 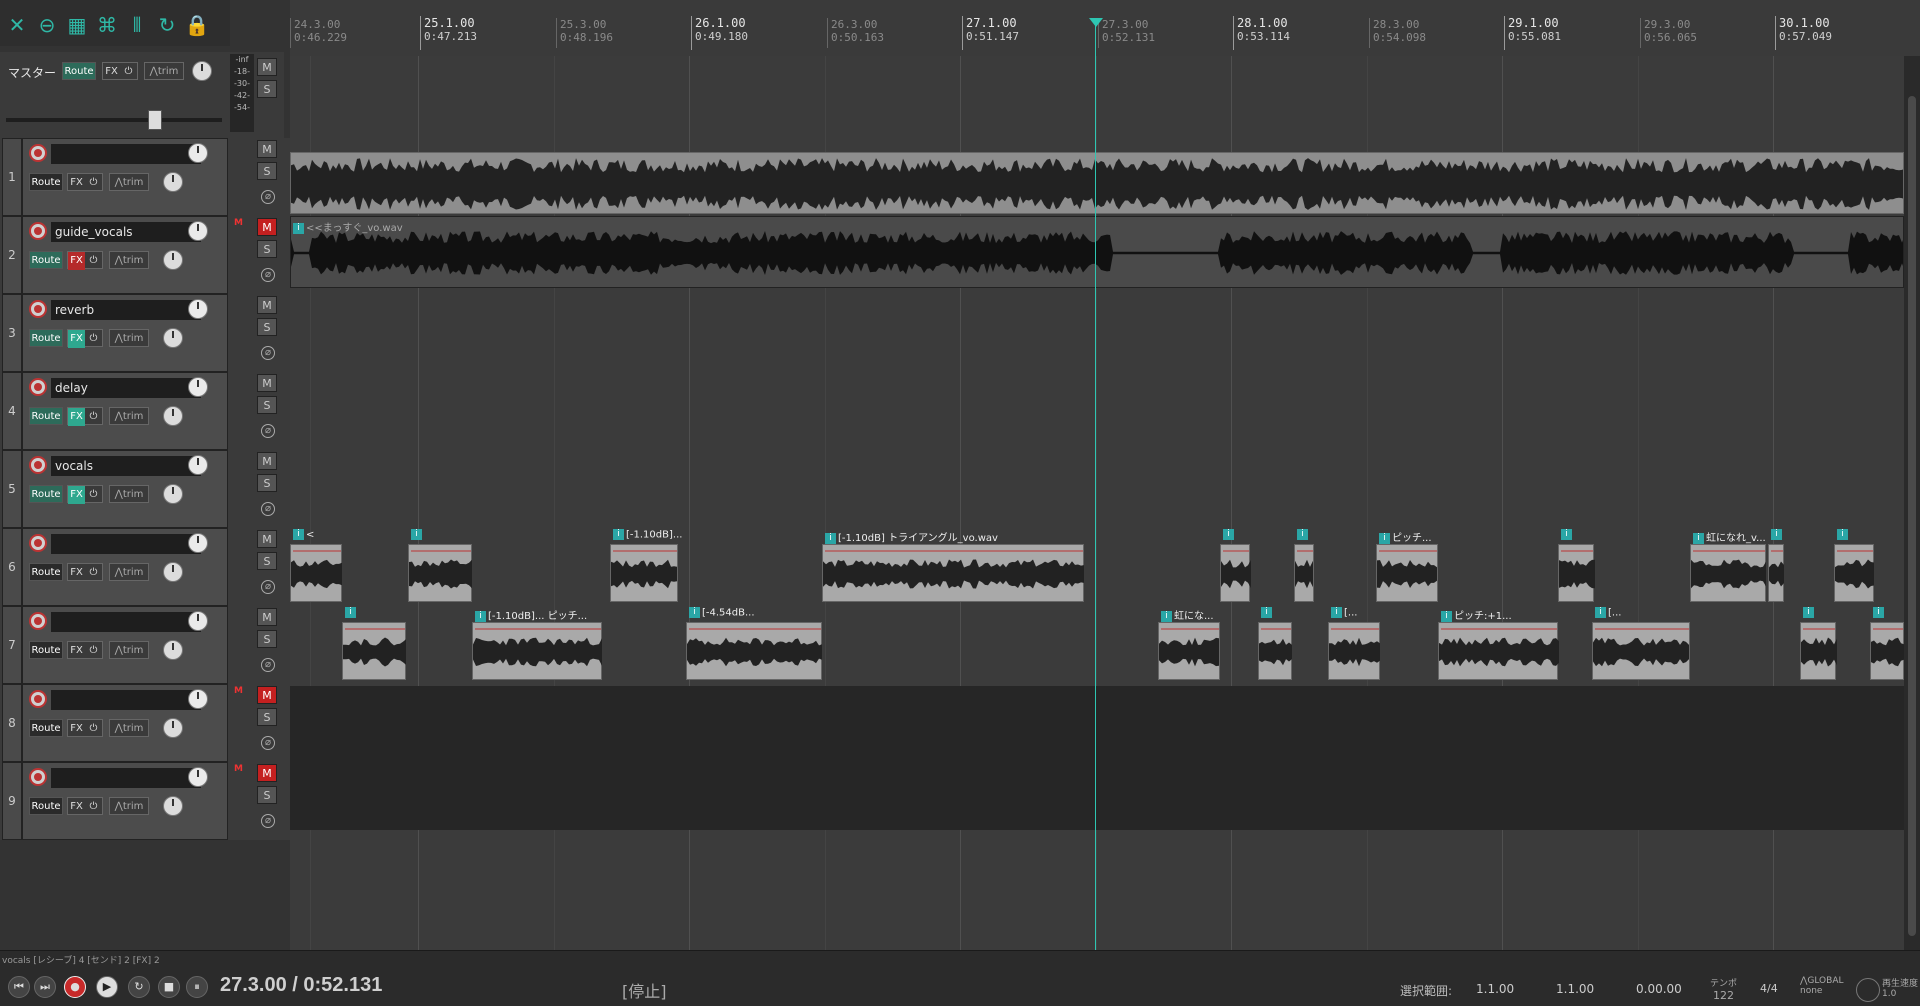 I want to click on loop-icon: ↻, so click(x=167, y=25).